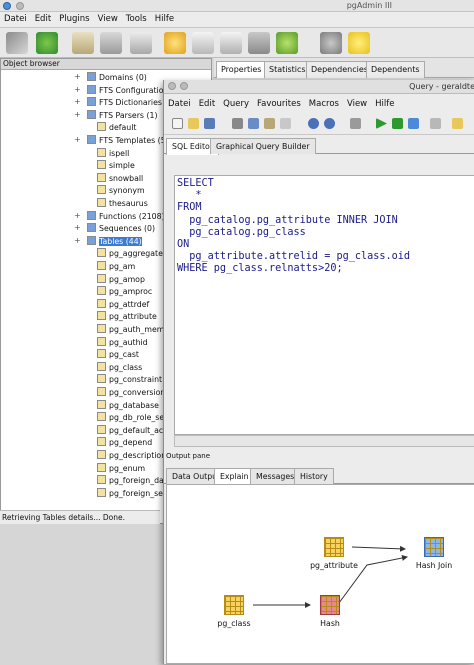  Describe the element at coordinates (209, 123) in the screenshot. I see `save-file-icon` at that location.